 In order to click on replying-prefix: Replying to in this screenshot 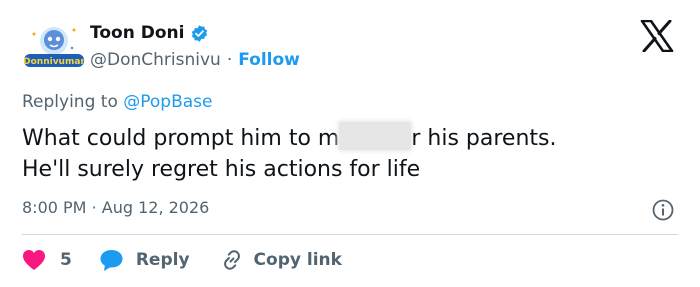, I will do `click(70, 102)`.